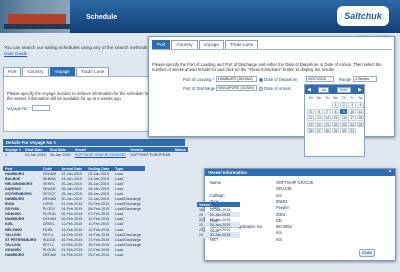  What do you see at coordinates (281, 214) in the screenshot?
I see `vessel-field-value: 2004` at bounding box center [281, 214].